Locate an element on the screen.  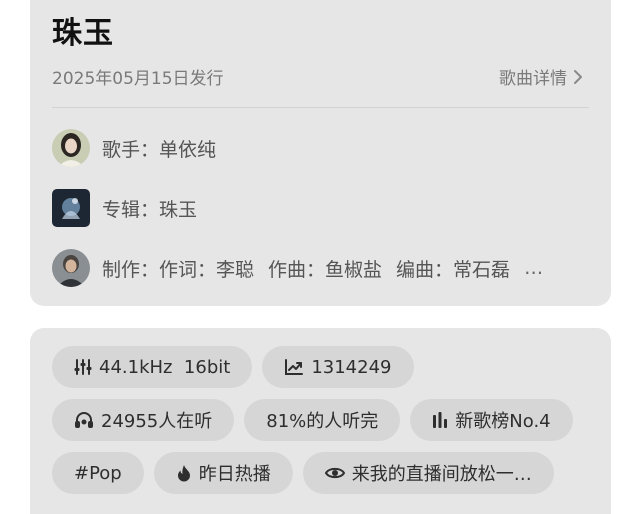
chart-rank-chip: 新歌榜No.4 is located at coordinates (491, 420).